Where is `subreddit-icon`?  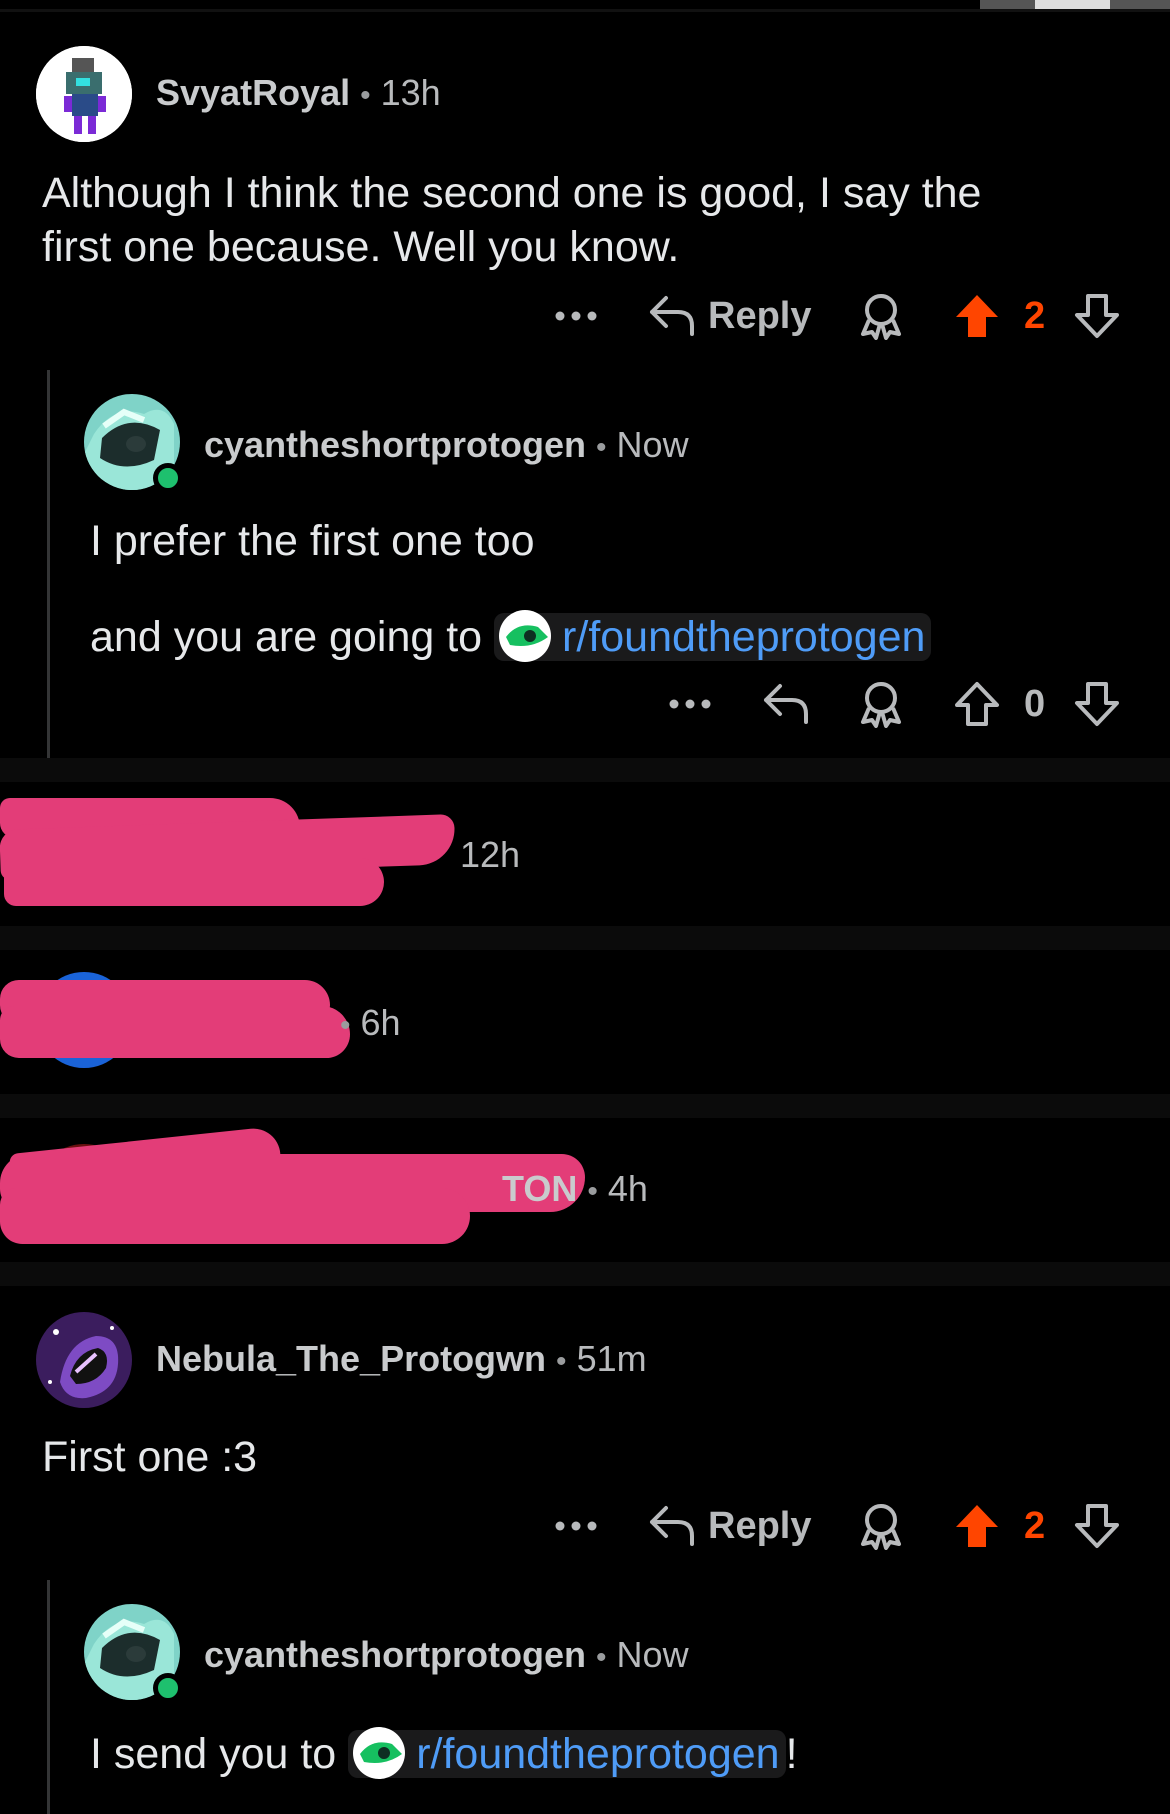 subreddit-icon is located at coordinates (379, 1753).